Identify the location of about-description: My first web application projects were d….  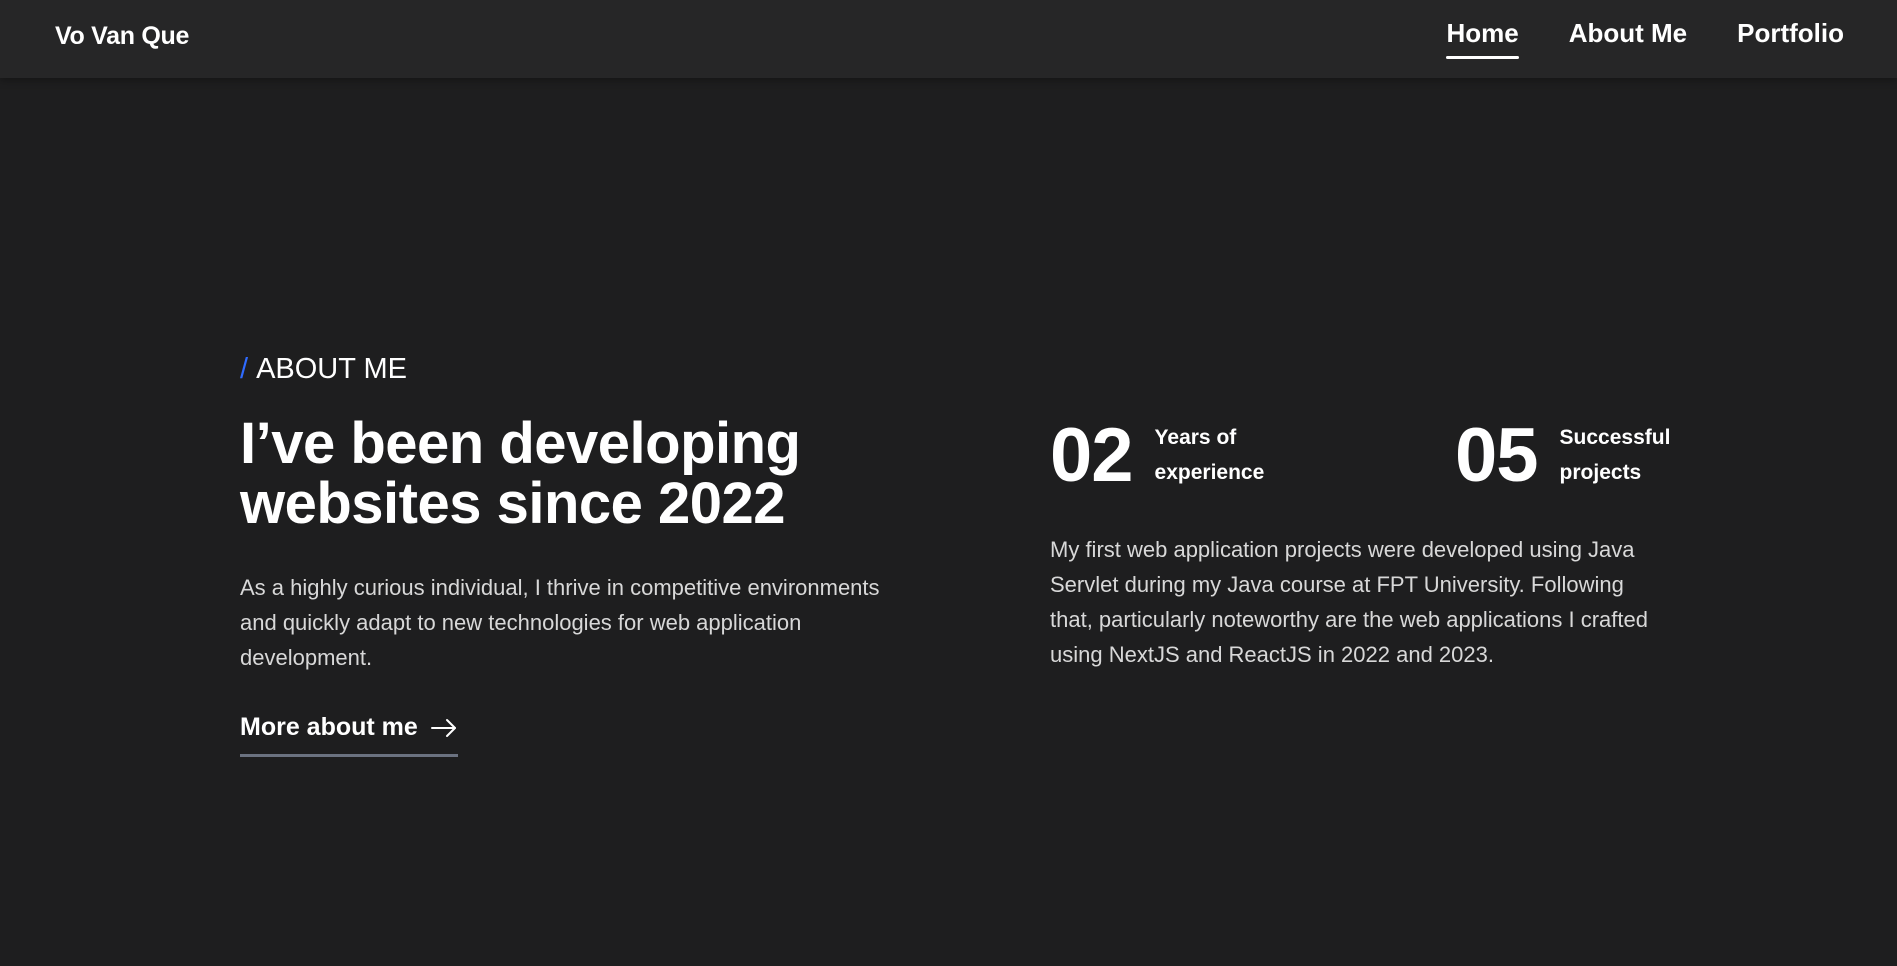
(1349, 602).